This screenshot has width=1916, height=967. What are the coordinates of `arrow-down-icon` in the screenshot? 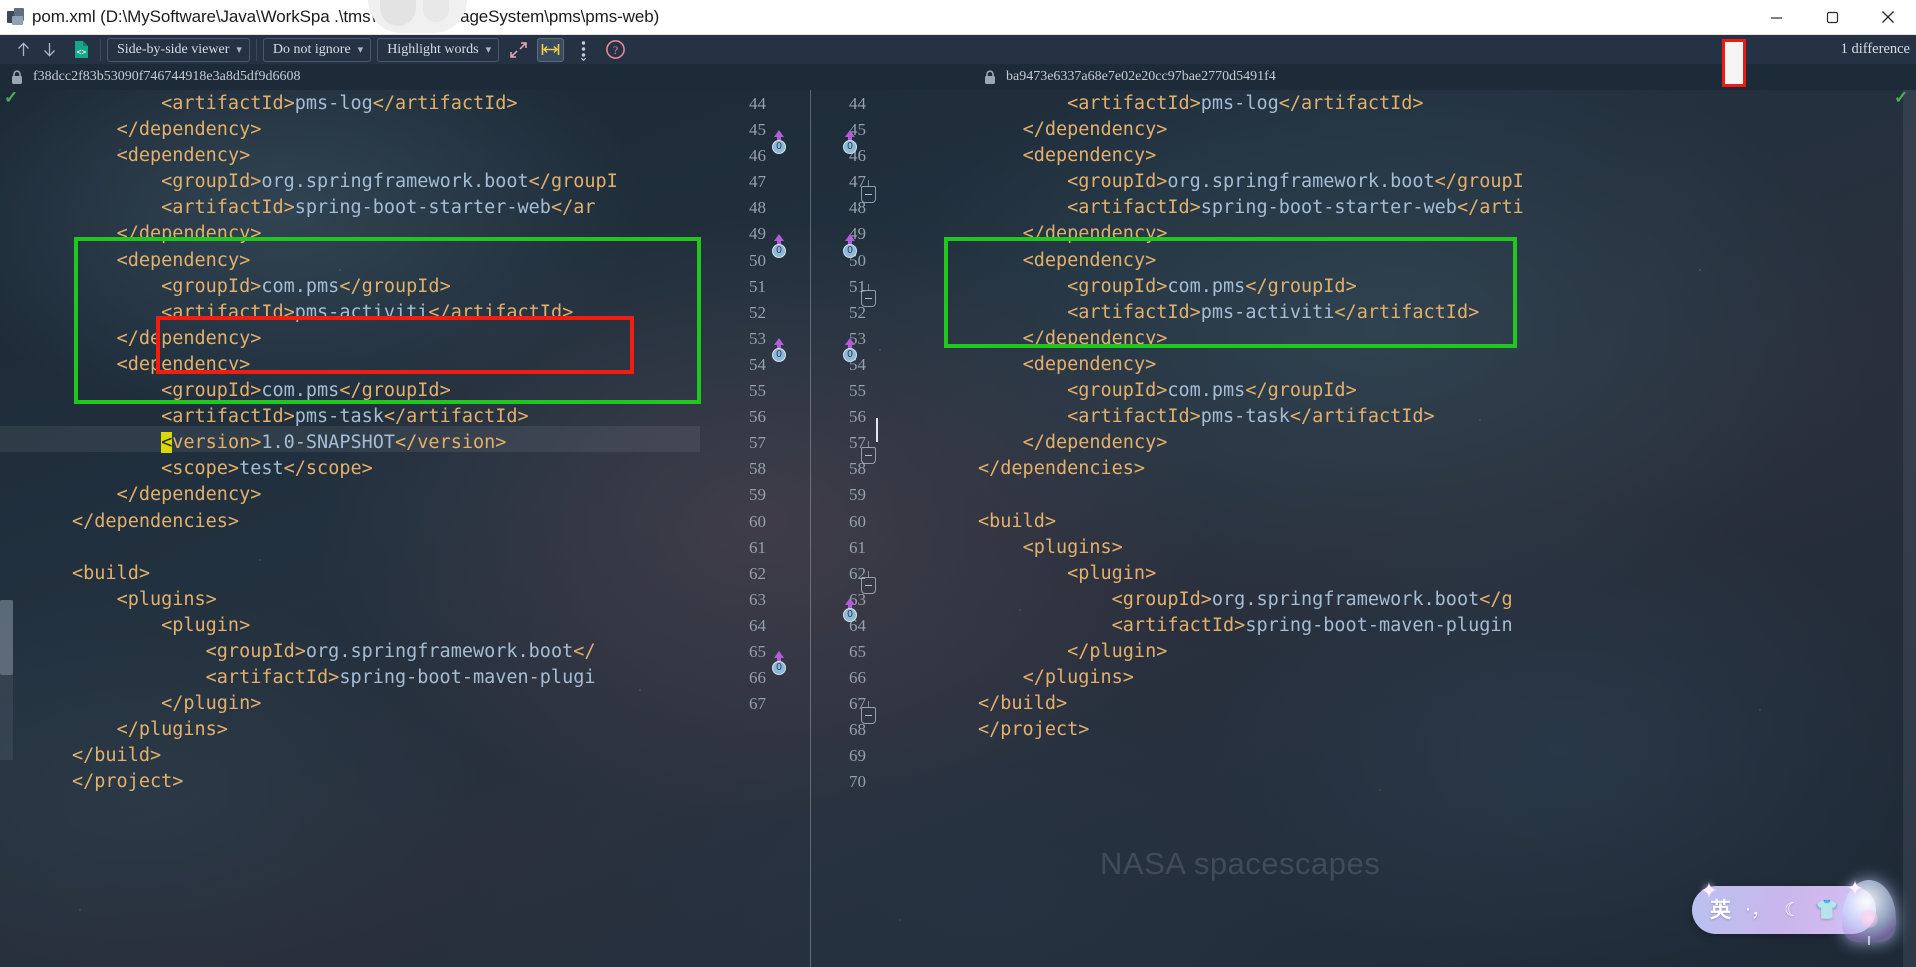 It's located at (49, 50).